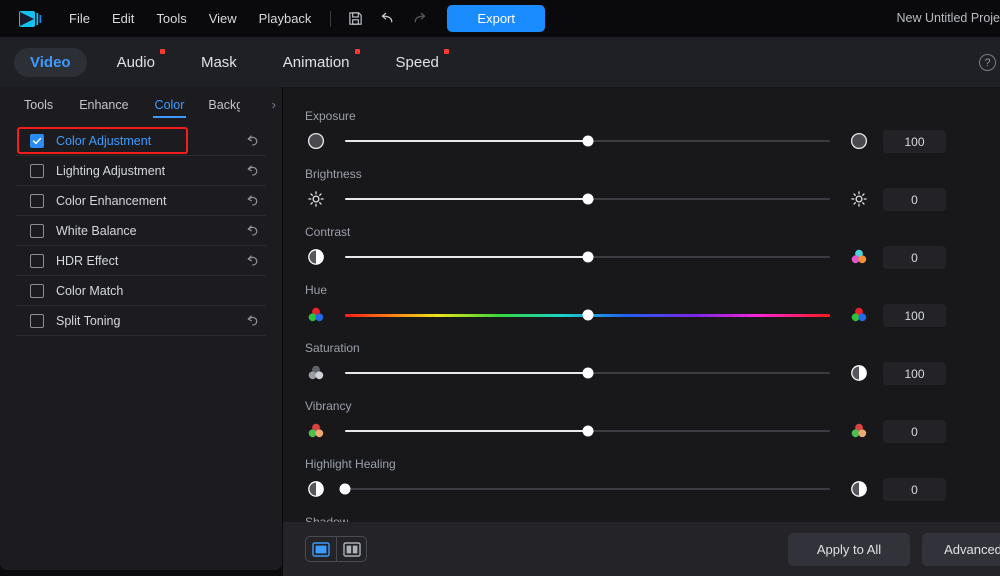  I want to click on slider-track-brightness, so click(587, 199).